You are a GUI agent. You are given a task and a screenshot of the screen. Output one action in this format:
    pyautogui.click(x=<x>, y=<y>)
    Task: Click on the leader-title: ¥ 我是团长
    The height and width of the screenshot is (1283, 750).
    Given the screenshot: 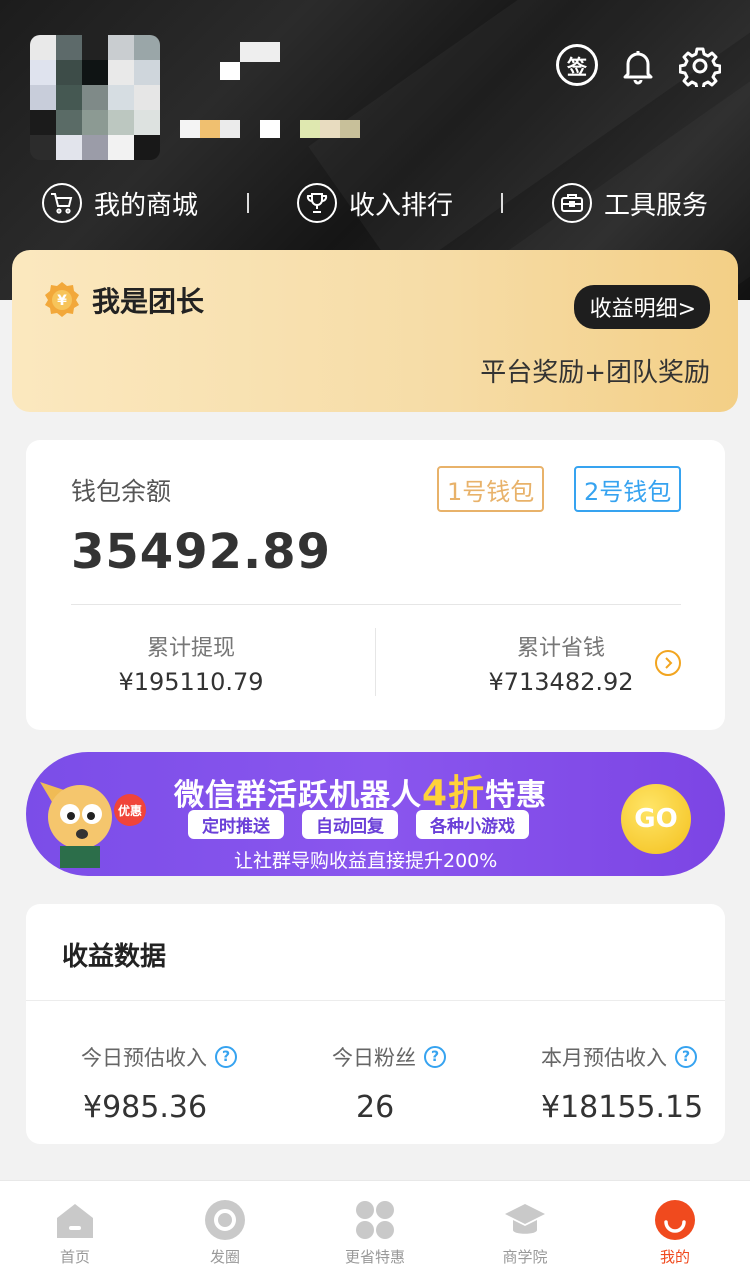 What is the action you would take?
    pyautogui.click(x=123, y=300)
    